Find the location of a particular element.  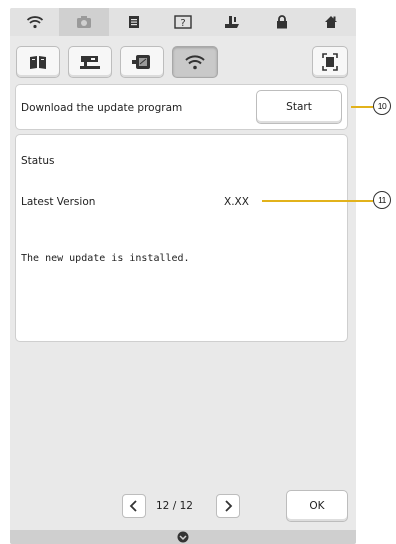

tab-foot is located at coordinates (232, 22).